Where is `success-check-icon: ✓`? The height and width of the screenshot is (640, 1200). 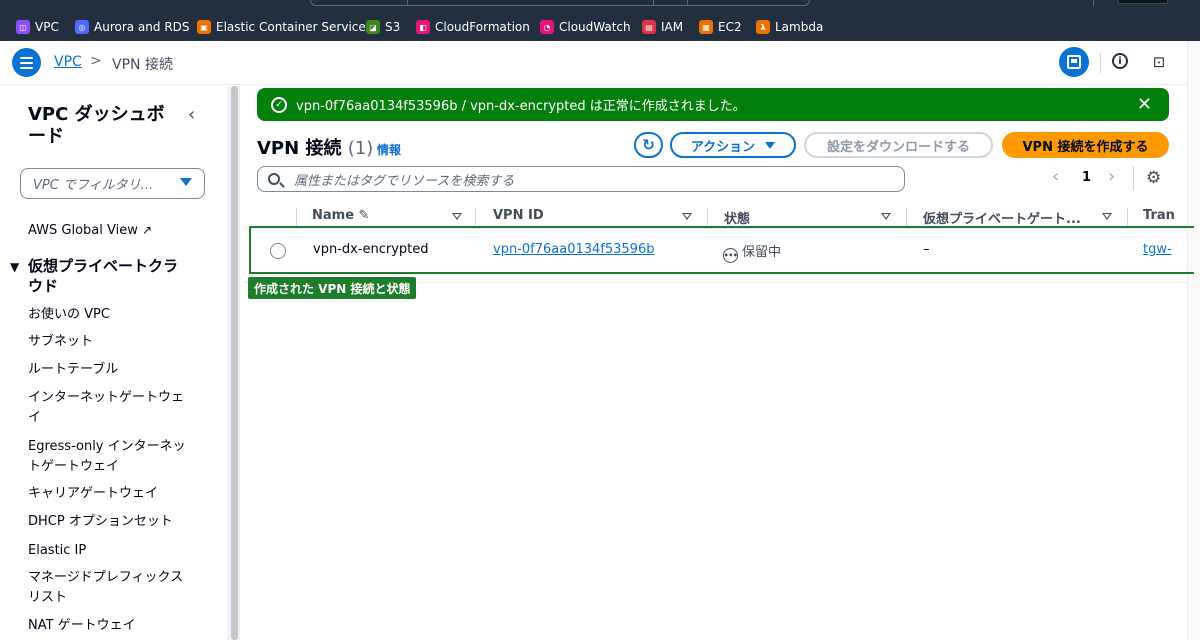
success-check-icon: ✓ is located at coordinates (279, 104).